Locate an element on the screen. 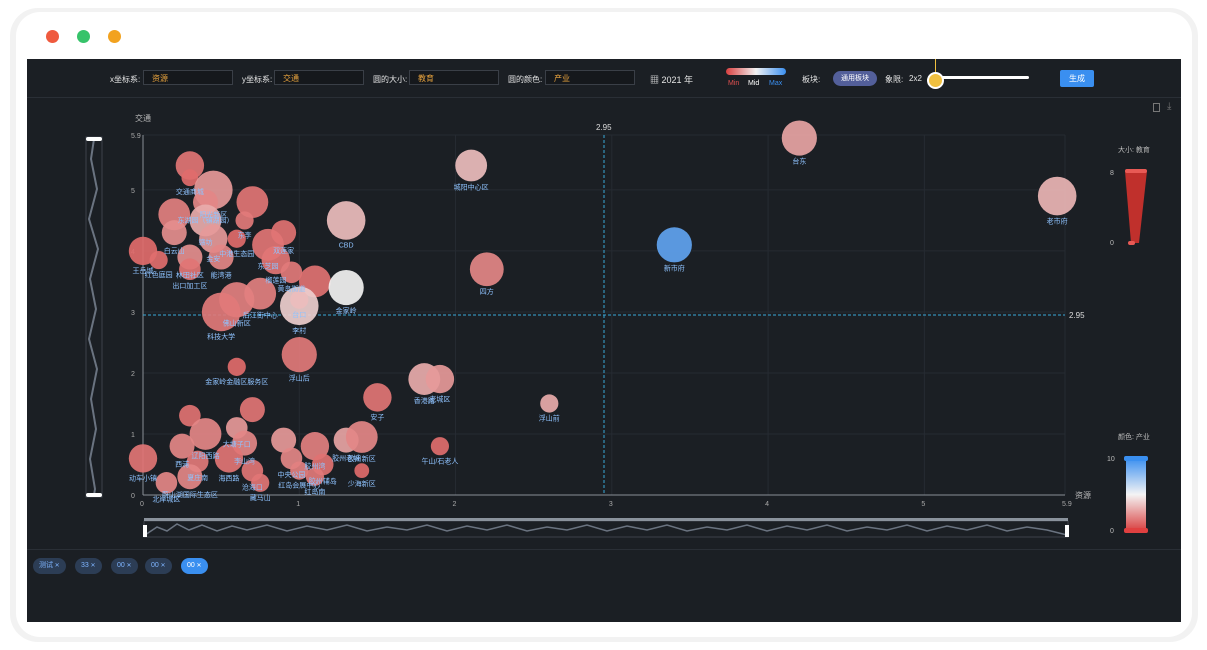  bubble-label: 动车小镇 is located at coordinates (143, 478).